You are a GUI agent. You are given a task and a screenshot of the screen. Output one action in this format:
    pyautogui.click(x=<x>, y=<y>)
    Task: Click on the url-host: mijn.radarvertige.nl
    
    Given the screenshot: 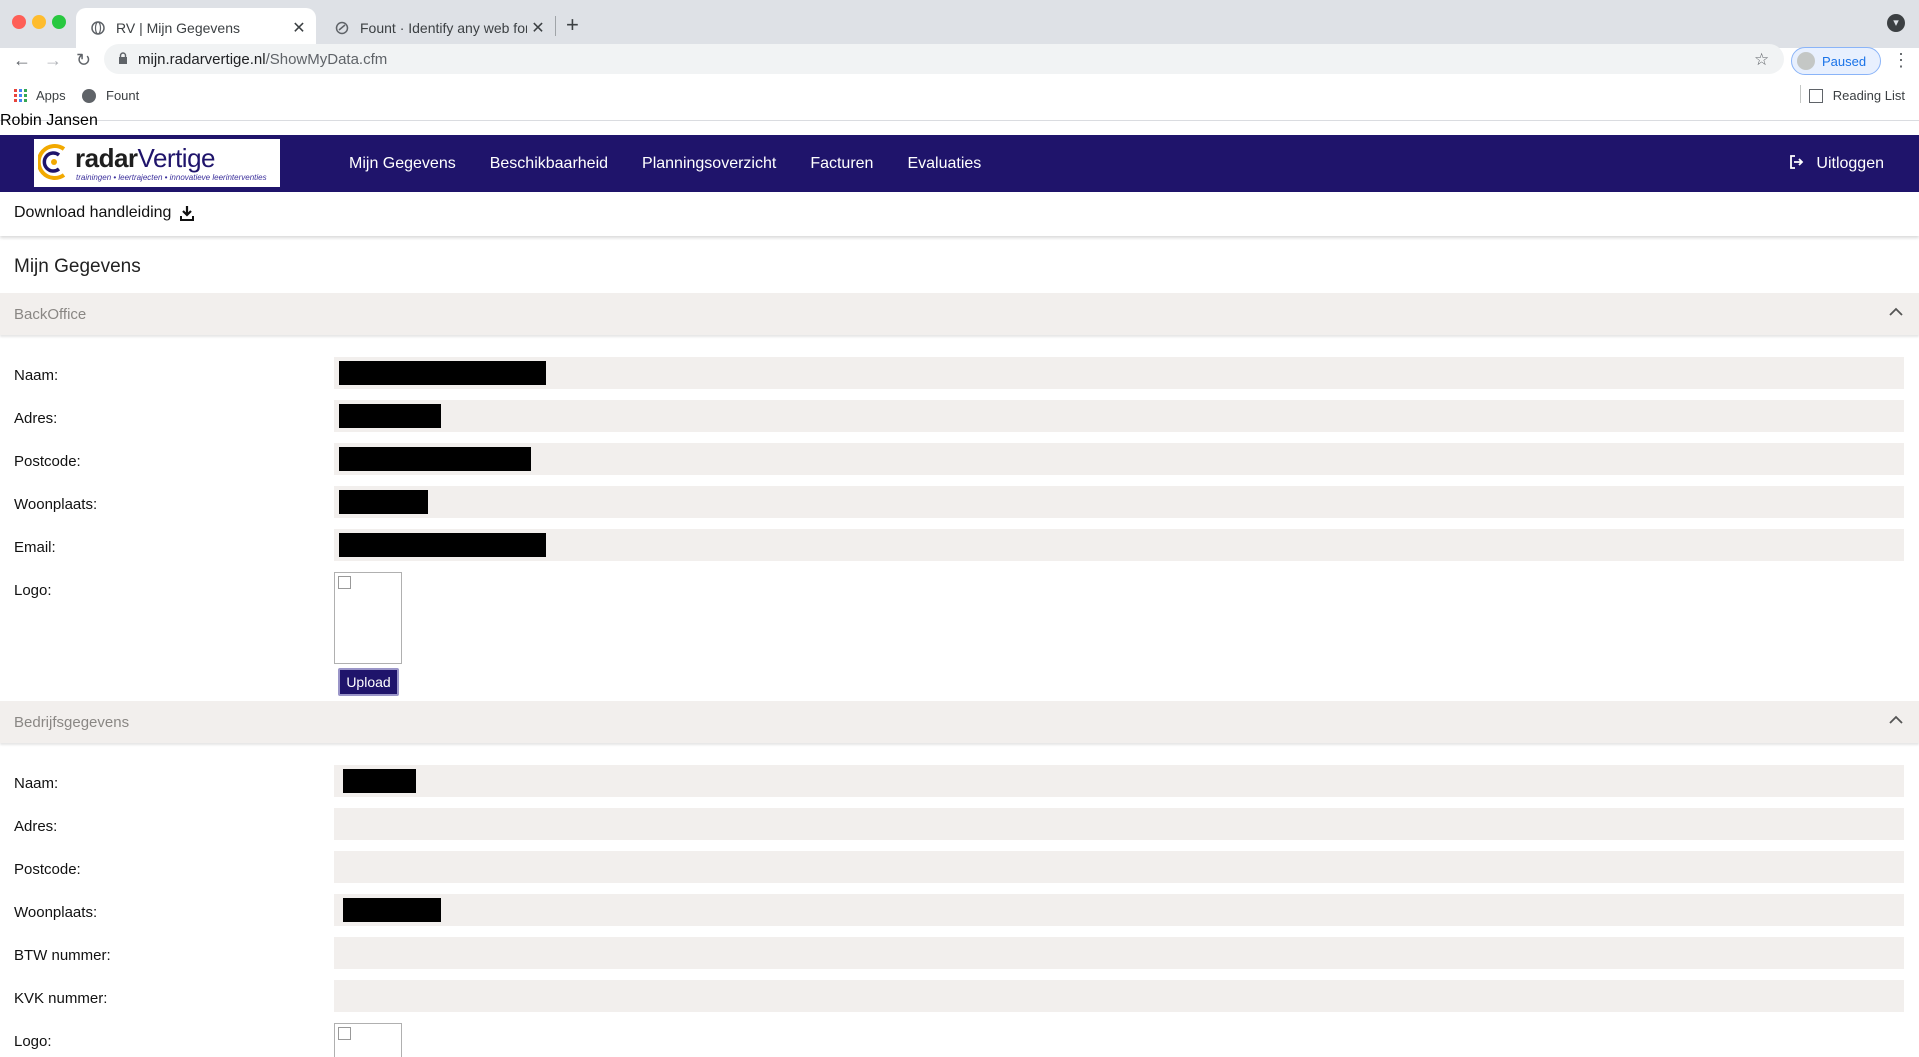 What is the action you would take?
    pyautogui.click(x=202, y=59)
    